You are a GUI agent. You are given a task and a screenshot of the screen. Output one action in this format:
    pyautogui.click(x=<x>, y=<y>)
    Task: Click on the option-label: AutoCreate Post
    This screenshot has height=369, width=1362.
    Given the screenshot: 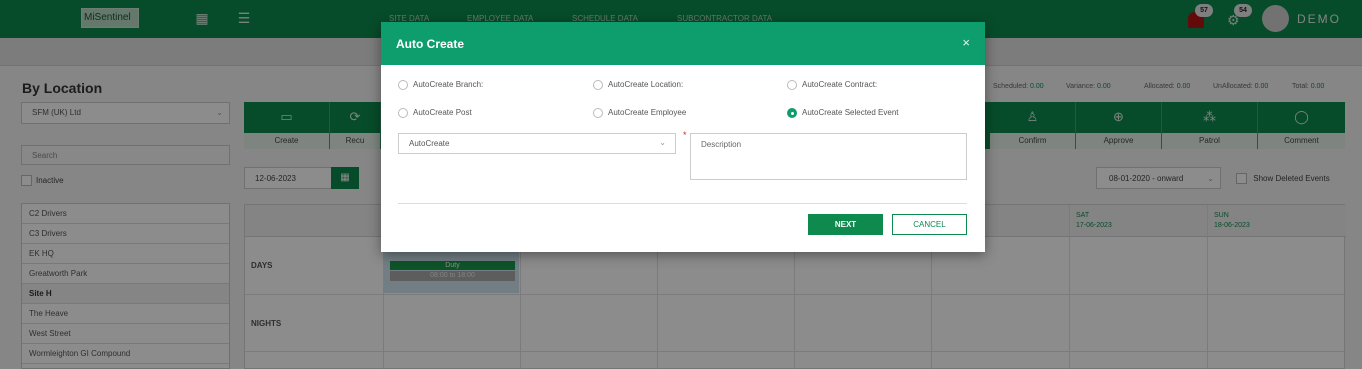 What is the action you would take?
    pyautogui.click(x=442, y=113)
    